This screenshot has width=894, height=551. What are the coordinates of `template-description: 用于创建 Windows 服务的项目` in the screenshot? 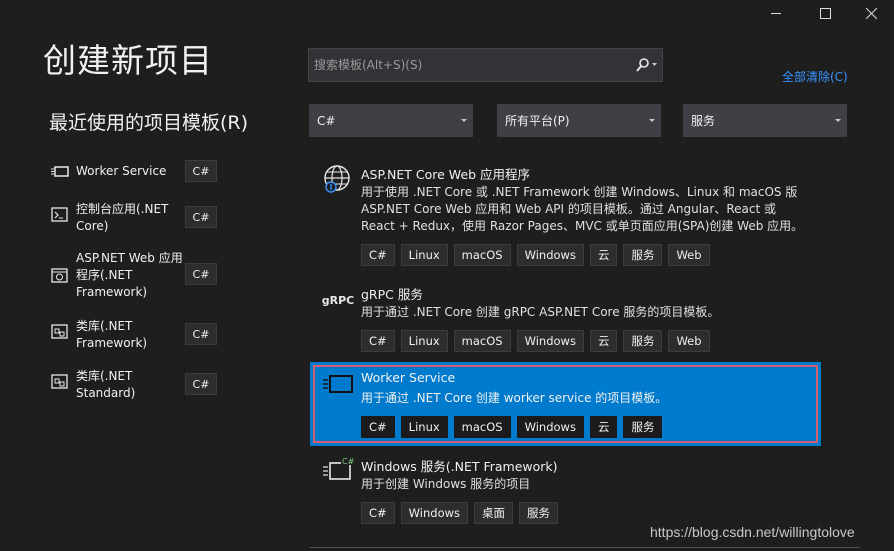 It's located at (446, 484).